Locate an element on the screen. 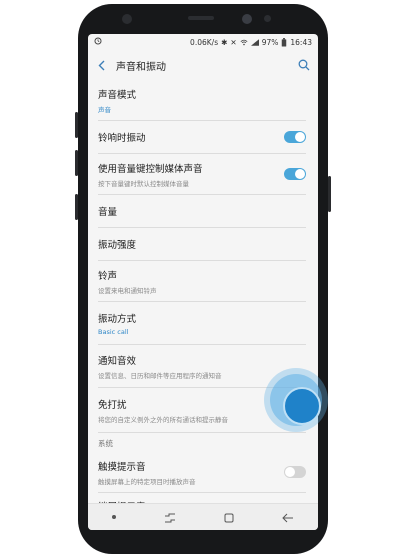  item-title: 振动方式 is located at coordinates (117, 319).